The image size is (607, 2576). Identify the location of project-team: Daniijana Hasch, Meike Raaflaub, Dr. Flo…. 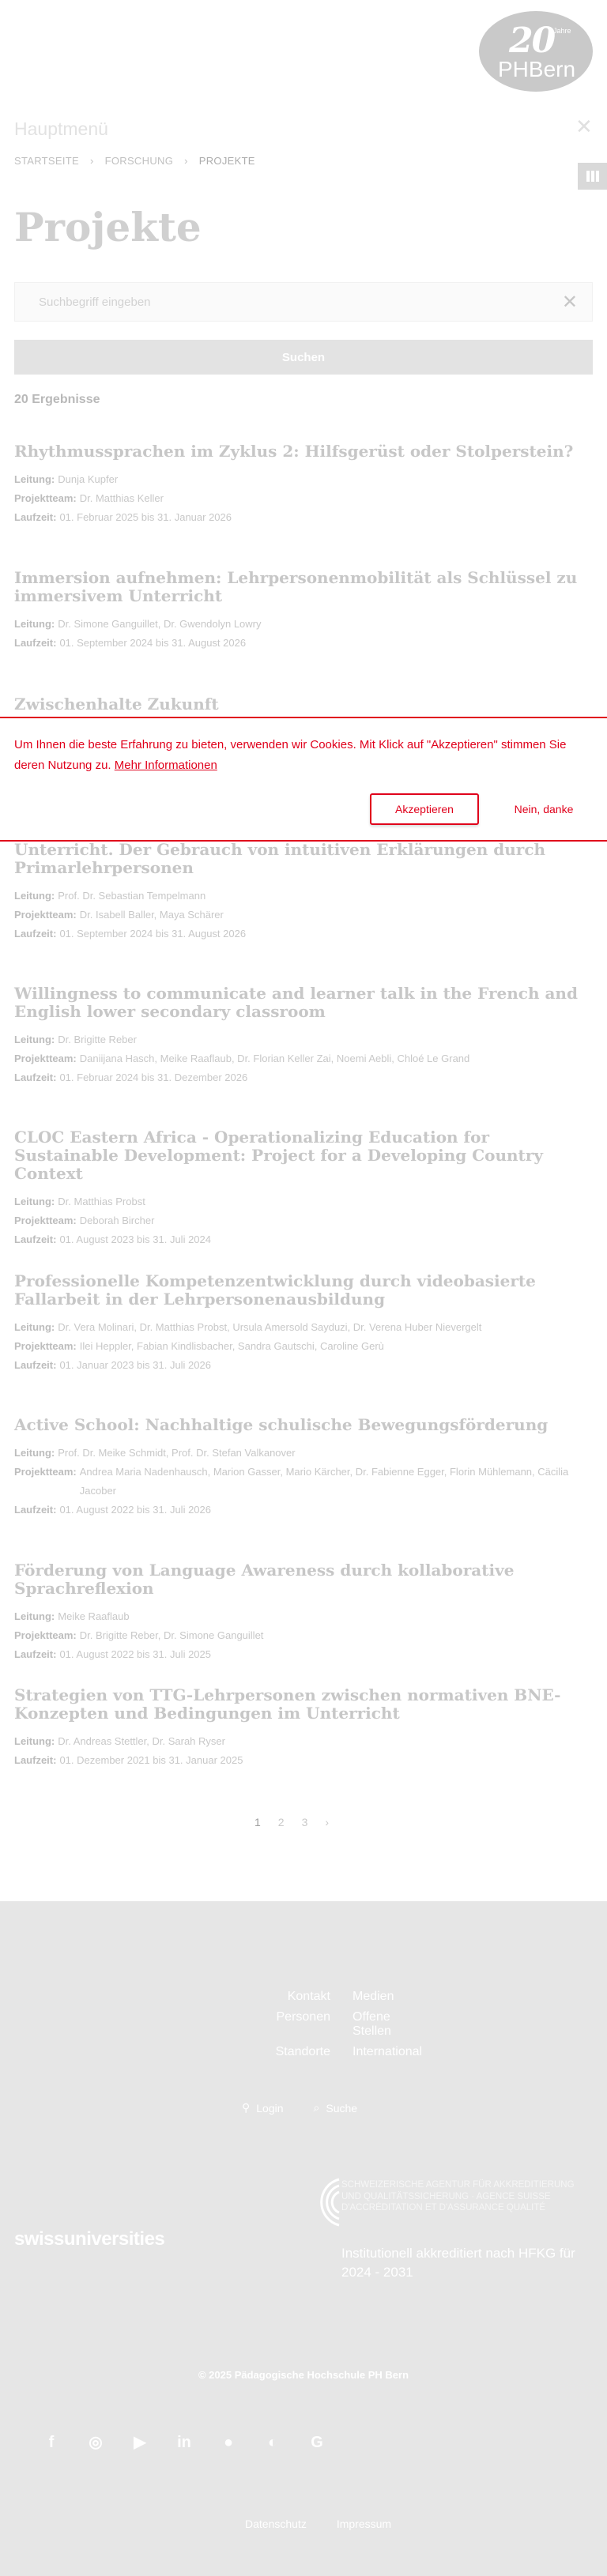
(274, 1058).